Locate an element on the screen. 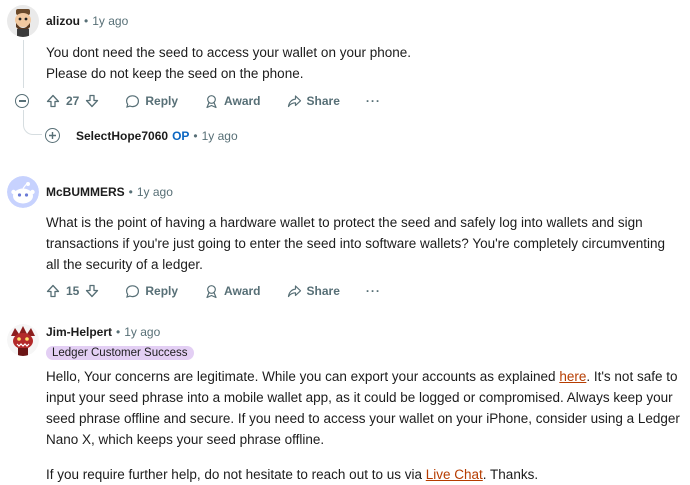  comment-text: . It's not safe to is located at coordinates (632, 376).